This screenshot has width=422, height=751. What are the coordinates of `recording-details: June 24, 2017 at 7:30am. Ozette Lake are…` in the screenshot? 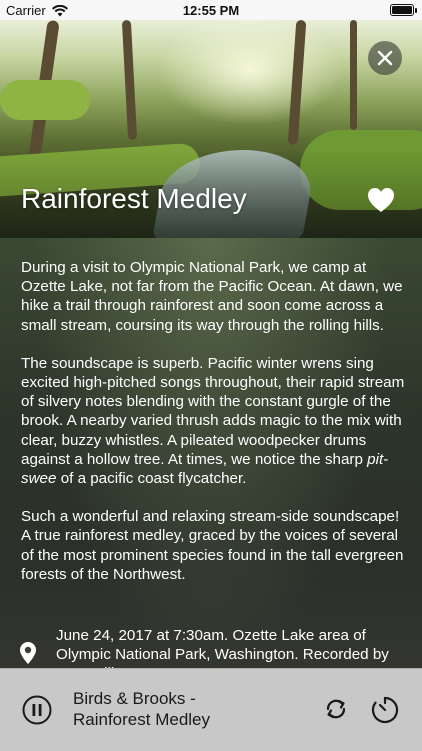 It's located at (222, 647).